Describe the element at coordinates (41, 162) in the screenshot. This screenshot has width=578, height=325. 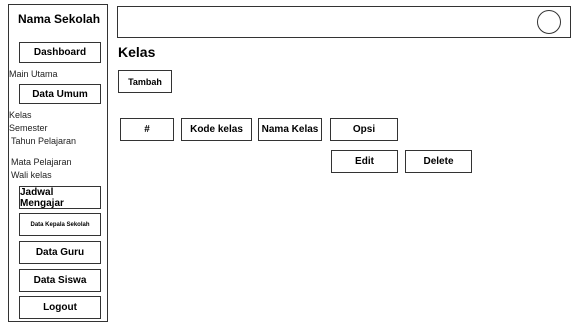
I see `data-umum-item-mata-pelajaran: Mata Pelajaran` at that location.